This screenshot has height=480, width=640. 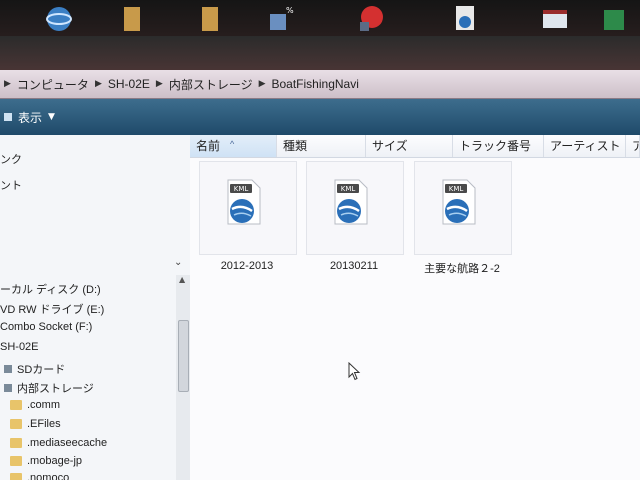 What do you see at coordinates (321, 146) in the screenshot?
I see `column-type: 種類` at bounding box center [321, 146].